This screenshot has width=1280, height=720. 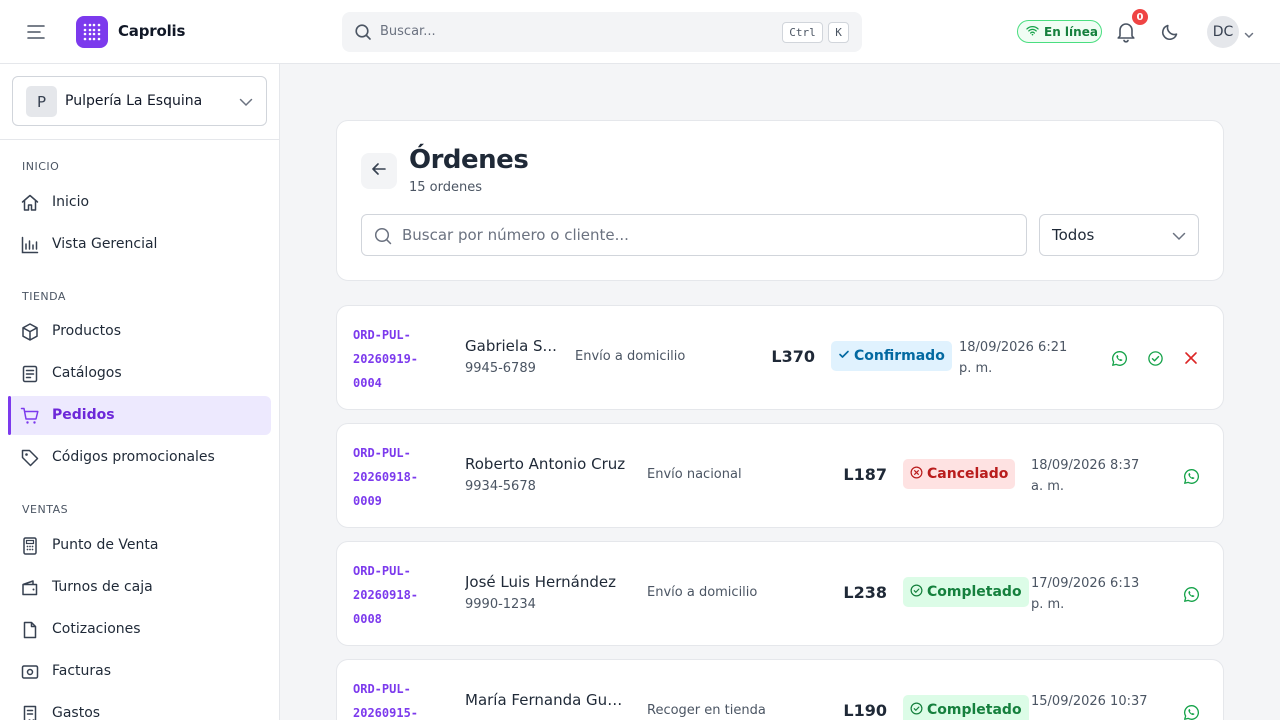 I want to click on customer-phone: 9945-6789, so click(x=500, y=368).